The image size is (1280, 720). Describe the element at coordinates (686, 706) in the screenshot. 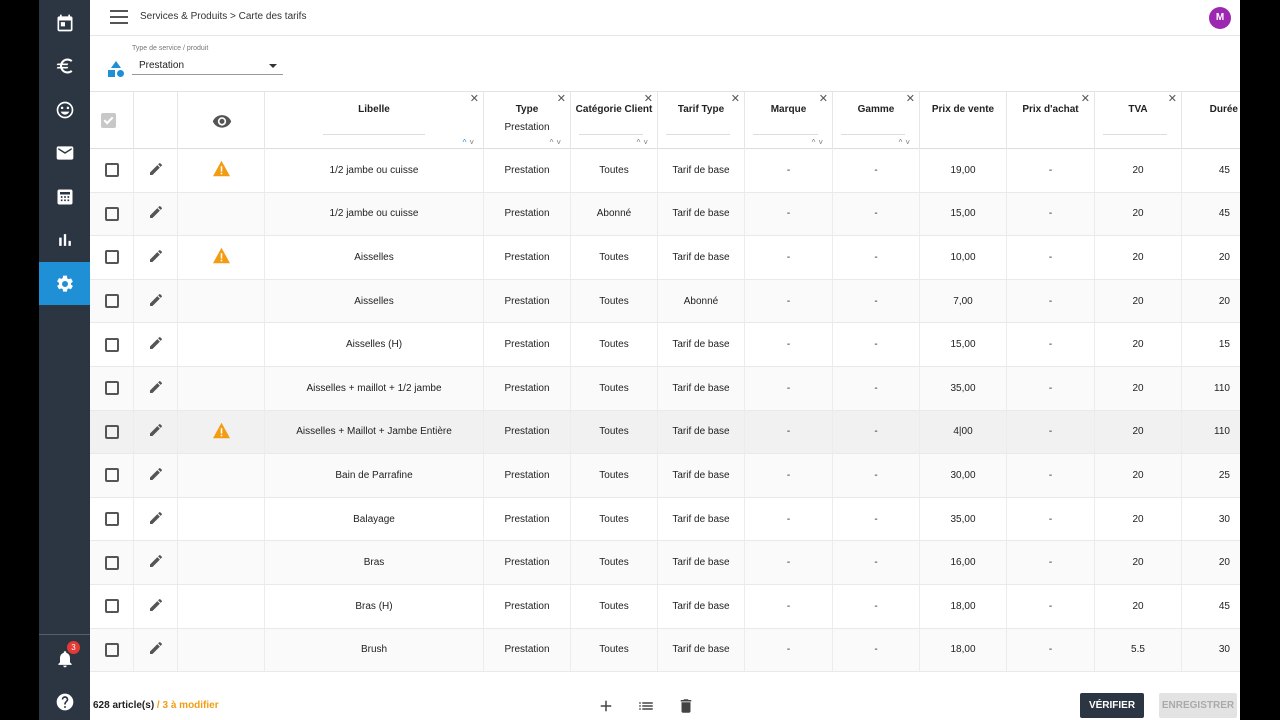

I see `delete-button` at that location.